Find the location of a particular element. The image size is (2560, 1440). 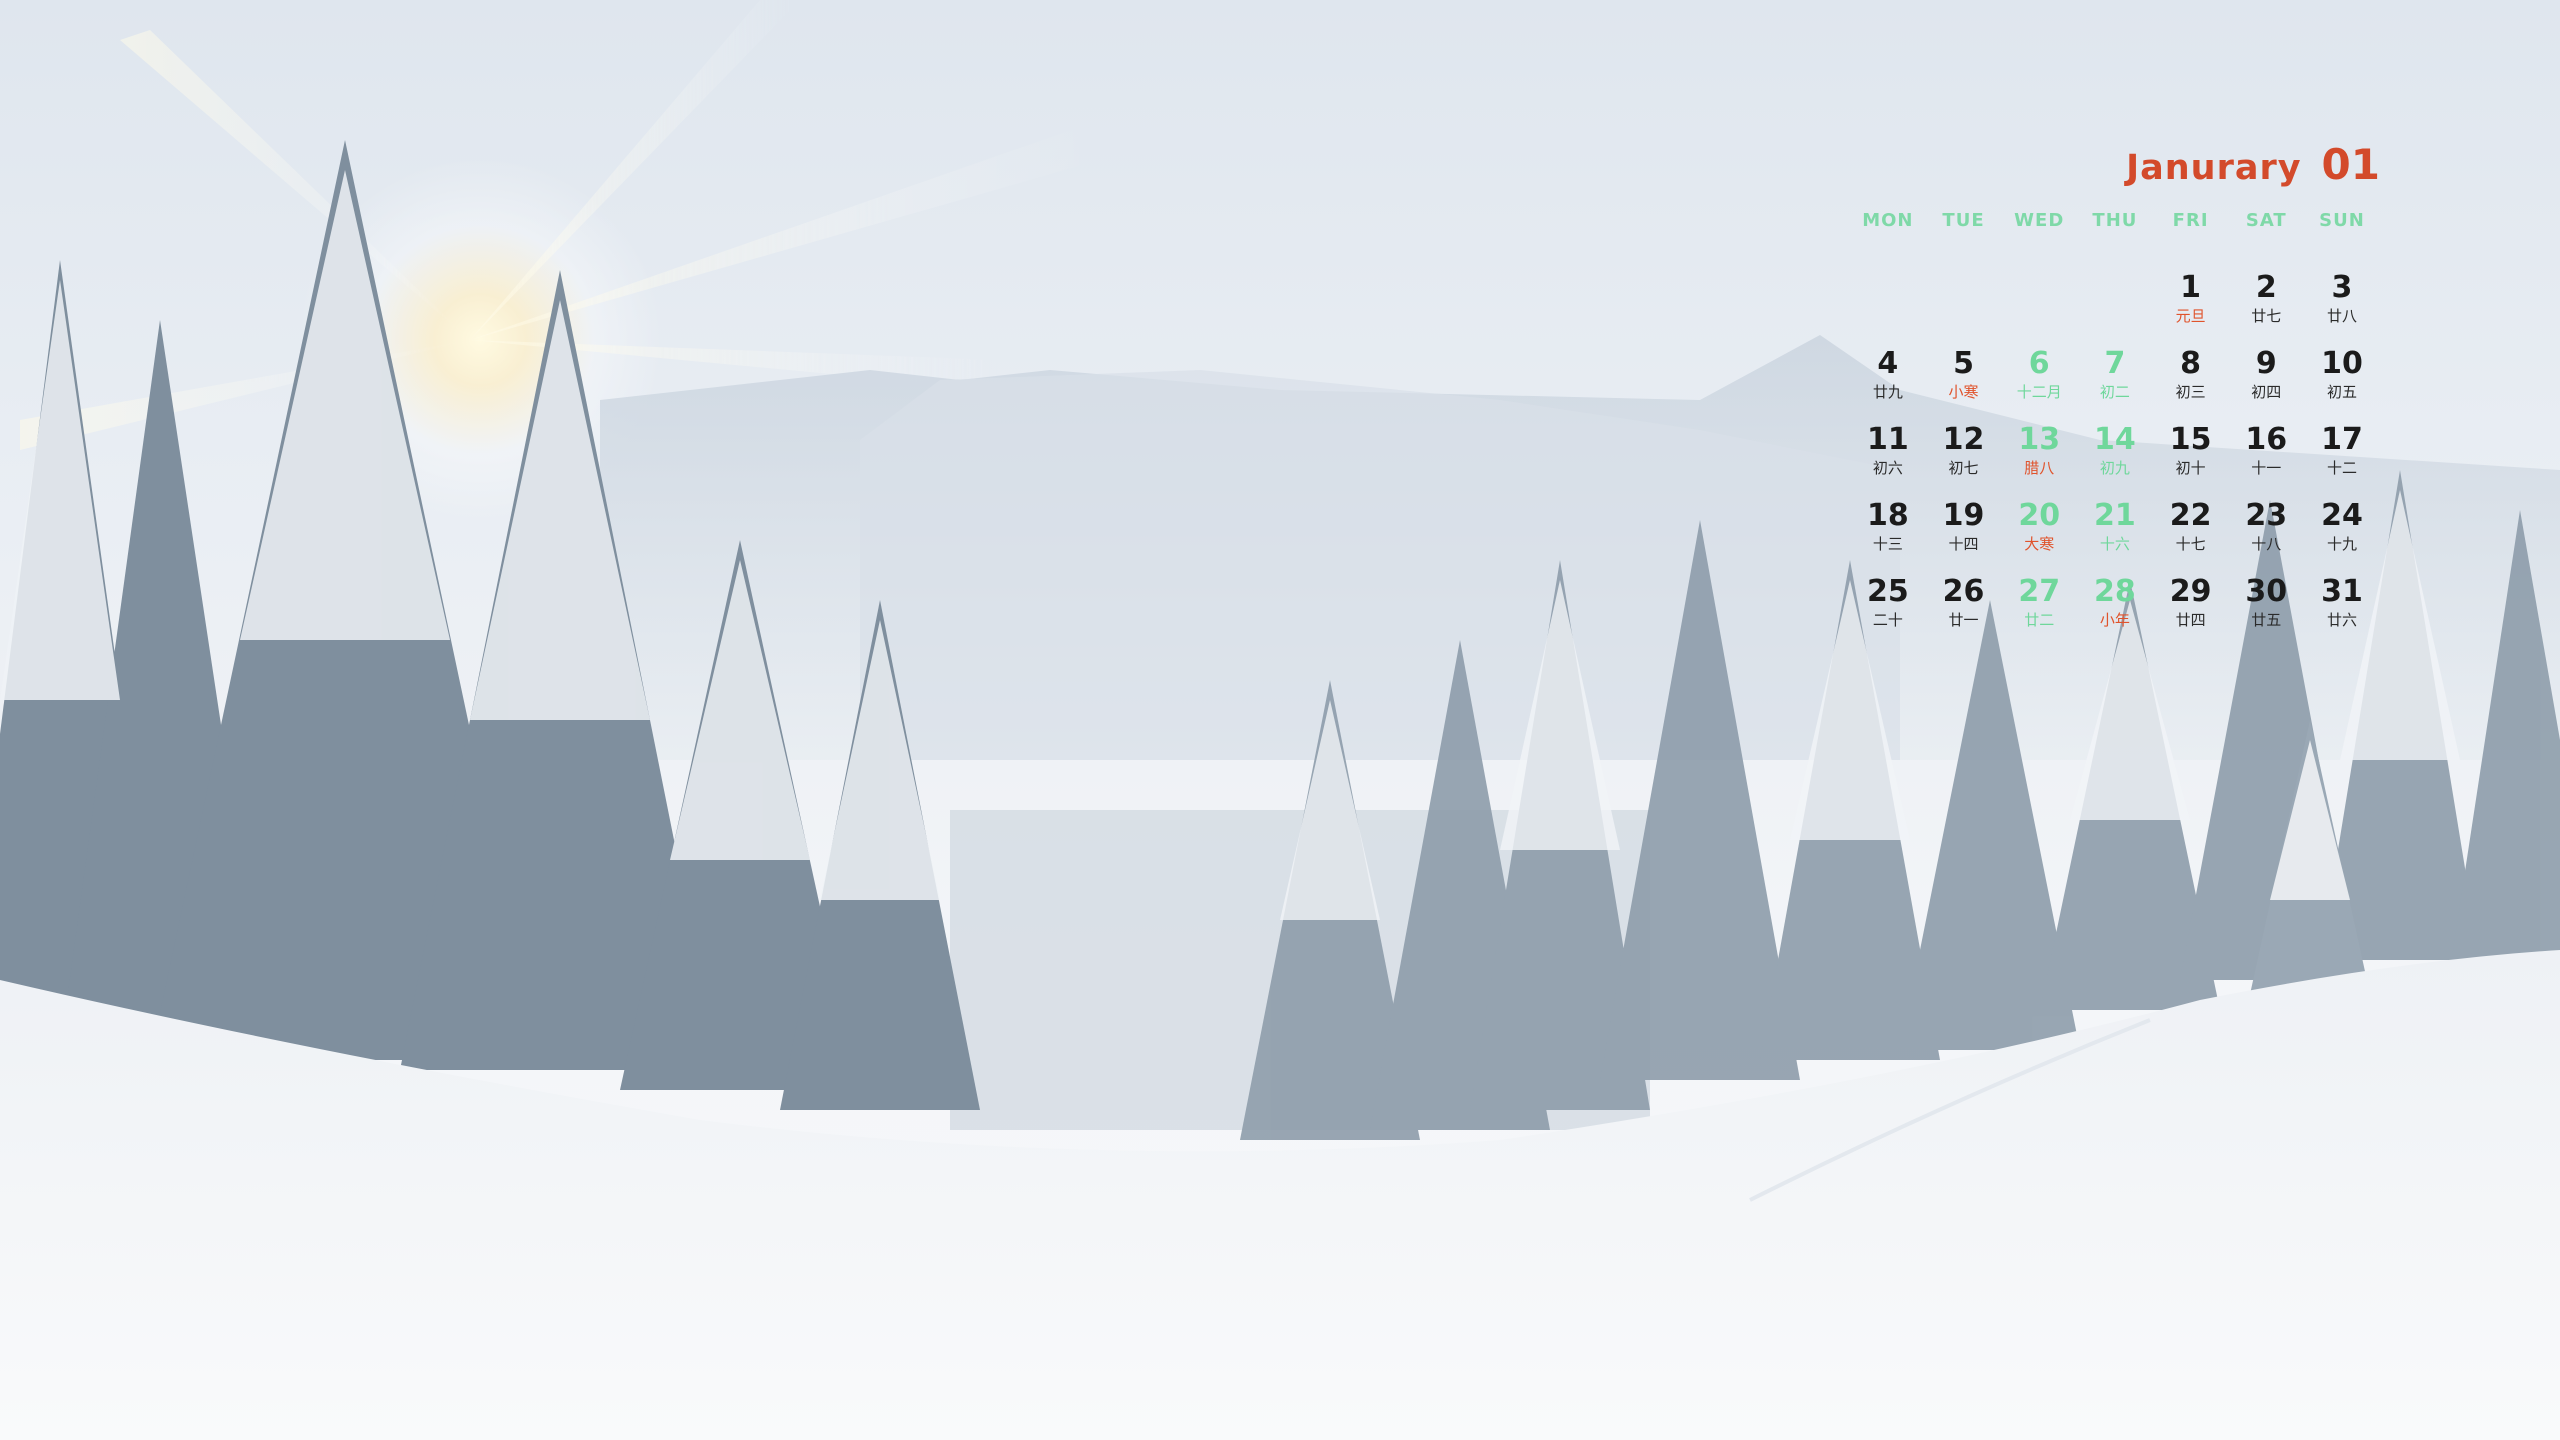

month-number: 01 is located at coordinates (2350, 164).